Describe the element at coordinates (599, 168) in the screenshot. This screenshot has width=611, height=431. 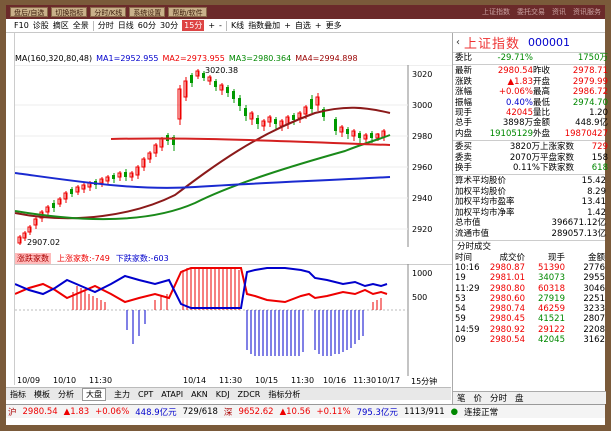
I see `row-value: 618` at that location.